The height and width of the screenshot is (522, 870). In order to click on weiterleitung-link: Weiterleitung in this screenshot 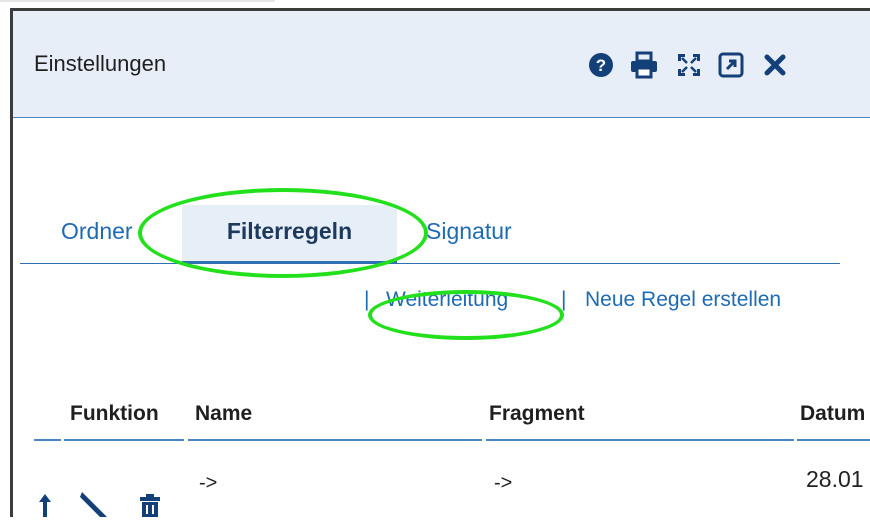, I will do `click(447, 300)`.